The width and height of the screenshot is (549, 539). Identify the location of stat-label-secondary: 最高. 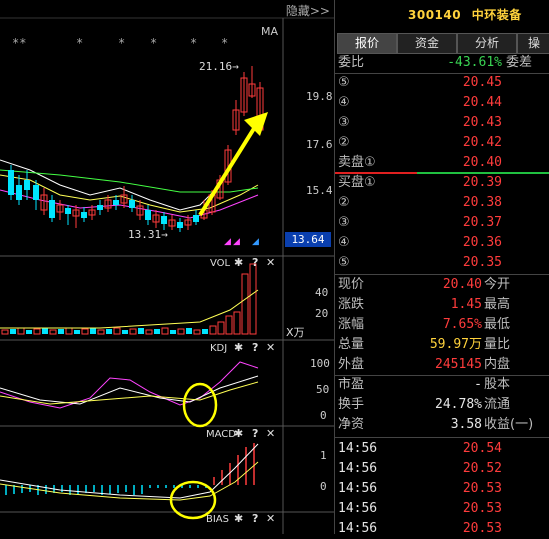
(497, 304).